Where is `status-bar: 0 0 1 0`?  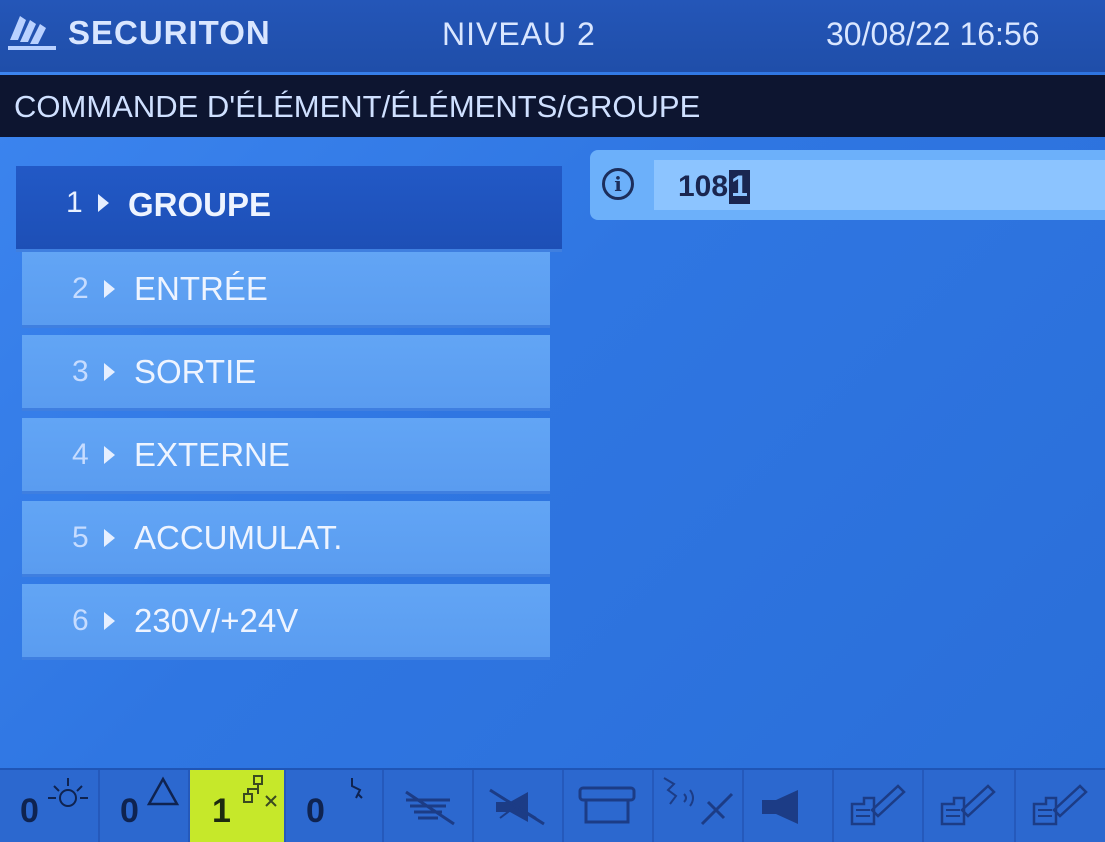 status-bar: 0 0 1 0 is located at coordinates (552, 805).